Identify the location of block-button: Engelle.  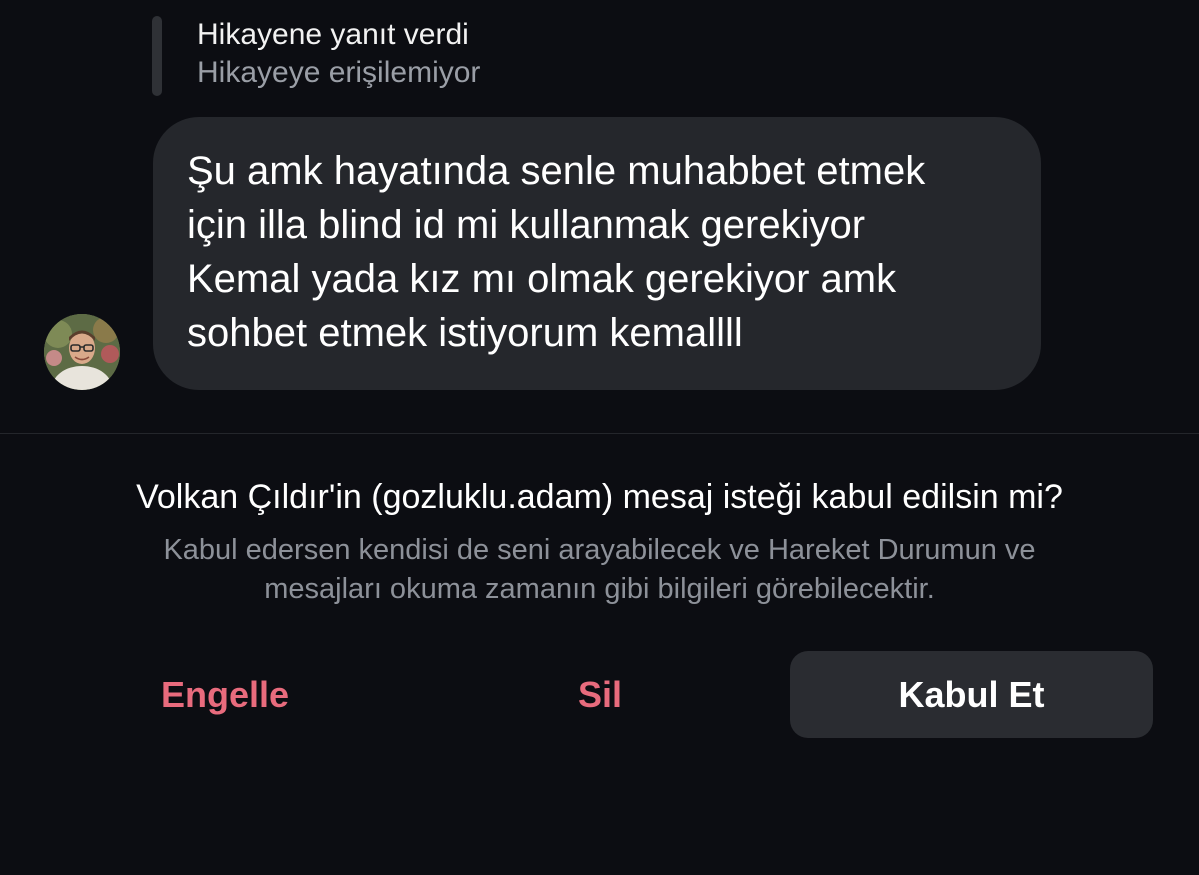
(225, 694).